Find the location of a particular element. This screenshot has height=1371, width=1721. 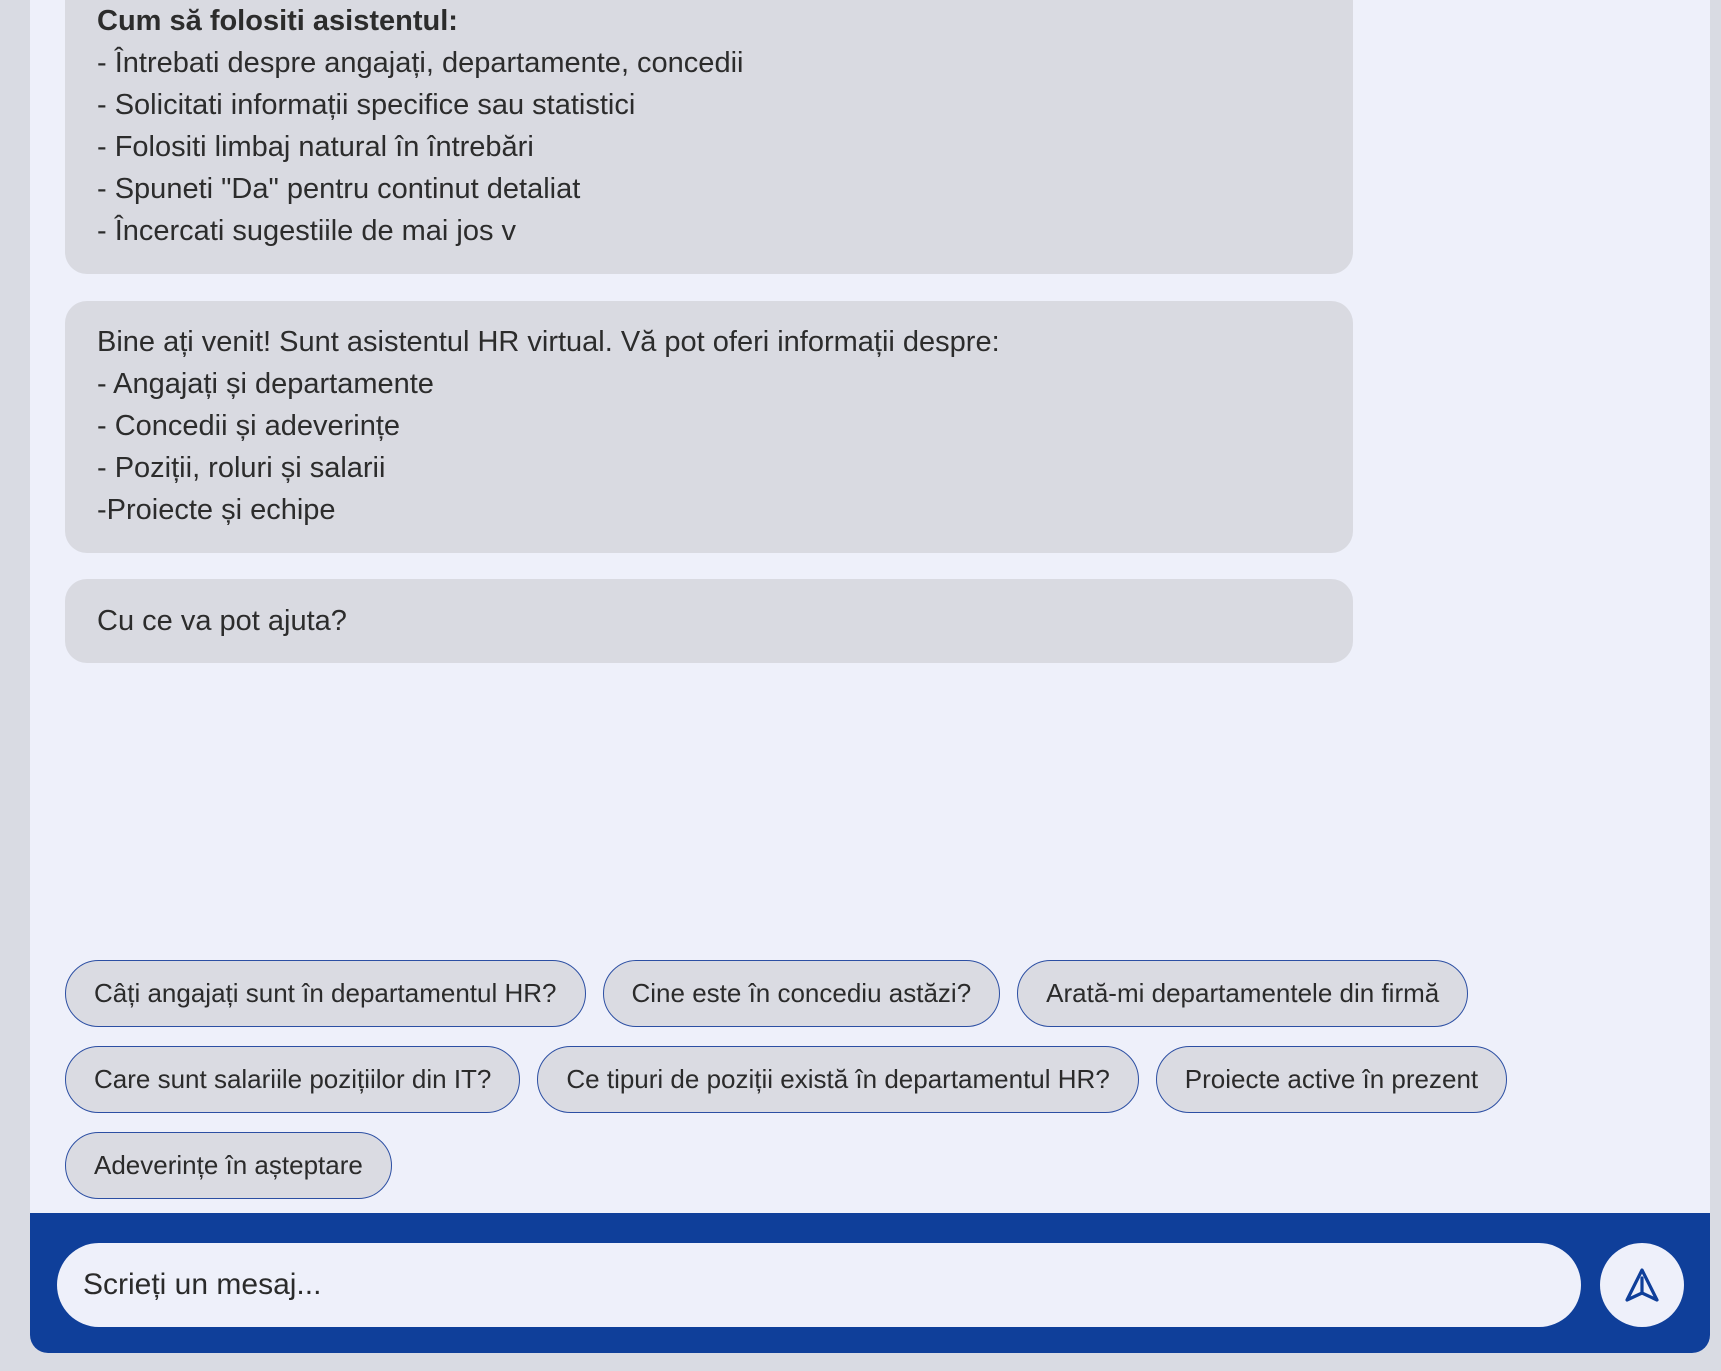

message-composer is located at coordinates (870, 1283).